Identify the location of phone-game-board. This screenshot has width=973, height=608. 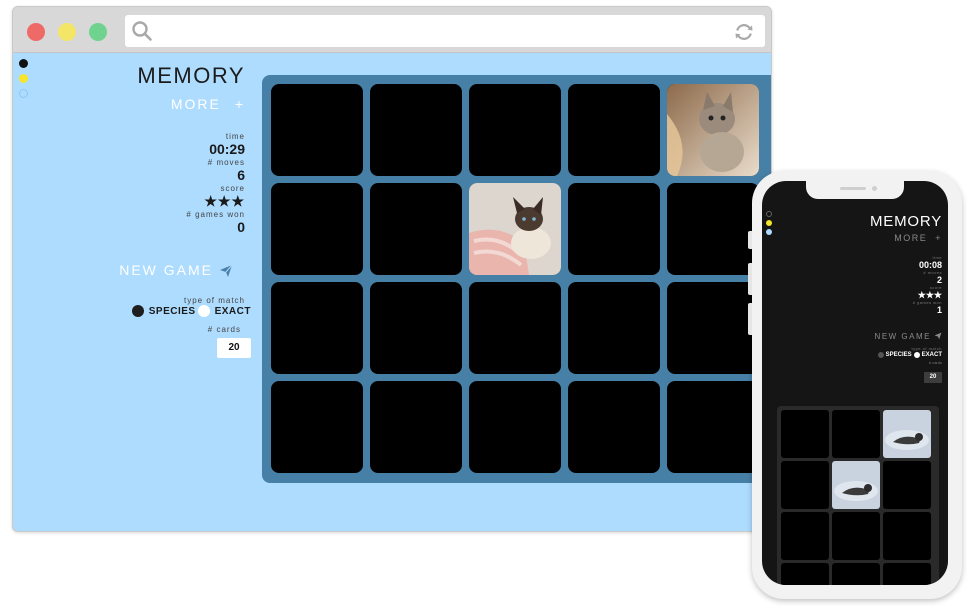
(858, 495).